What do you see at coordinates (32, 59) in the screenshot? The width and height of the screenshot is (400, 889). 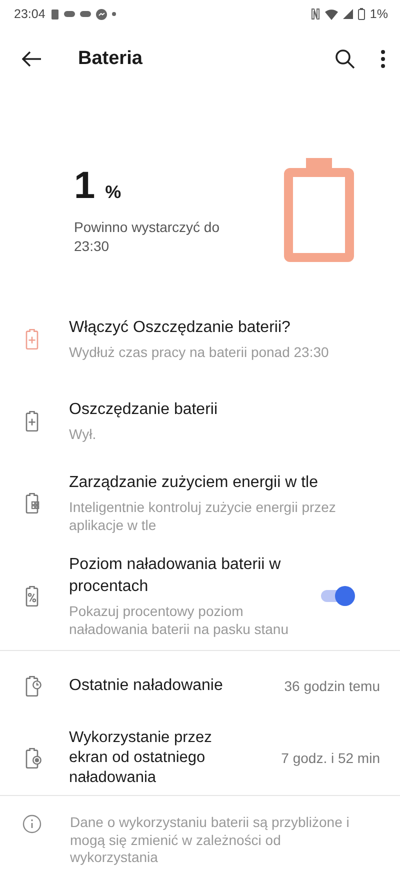 I see `back-arrow-icon` at bounding box center [32, 59].